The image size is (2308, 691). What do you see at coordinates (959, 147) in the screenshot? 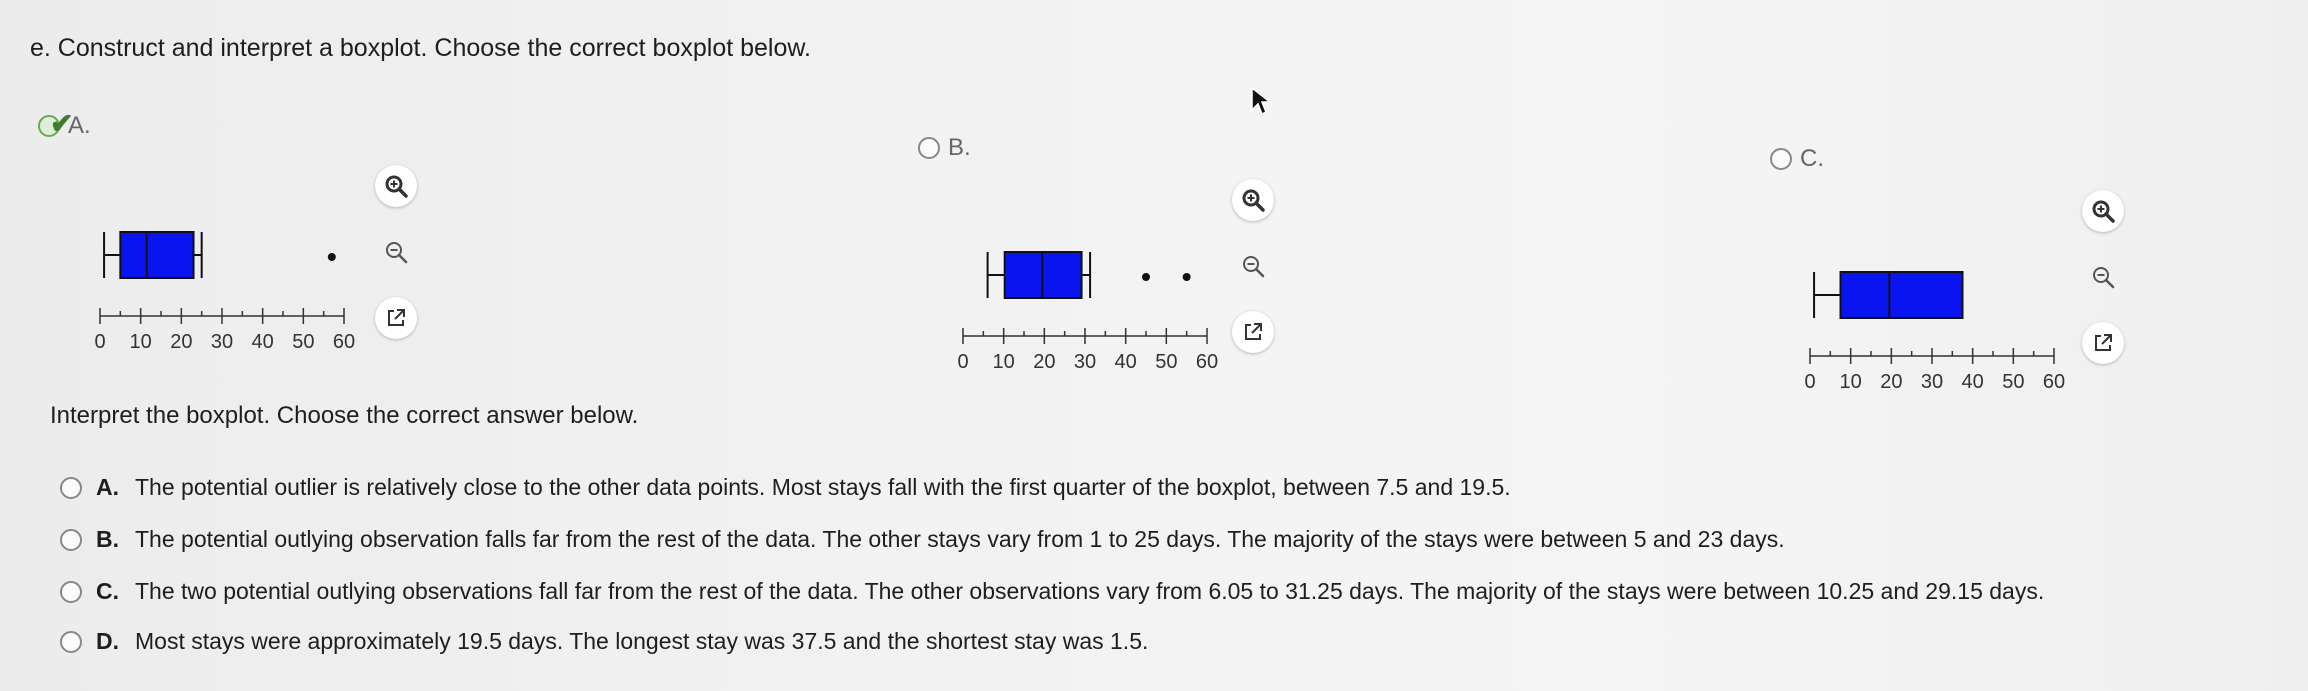
I see `option-b-label: B.` at bounding box center [959, 147].